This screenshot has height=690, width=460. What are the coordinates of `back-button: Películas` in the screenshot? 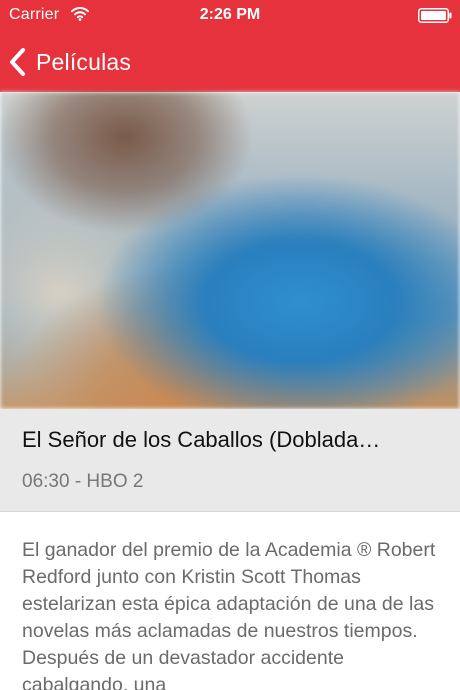 It's located at (69, 62).